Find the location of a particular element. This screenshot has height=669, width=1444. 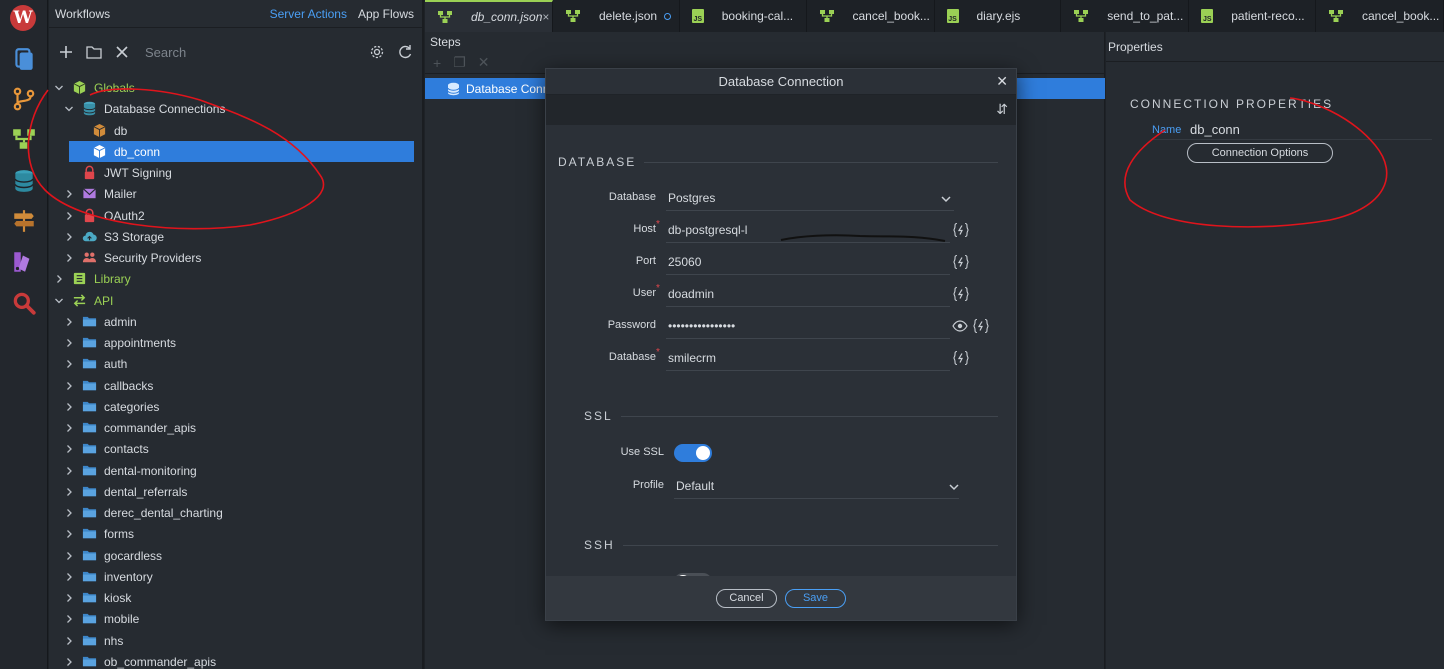

tree-item-dental-referrals: dental_referrals is located at coordinates (231, 491).